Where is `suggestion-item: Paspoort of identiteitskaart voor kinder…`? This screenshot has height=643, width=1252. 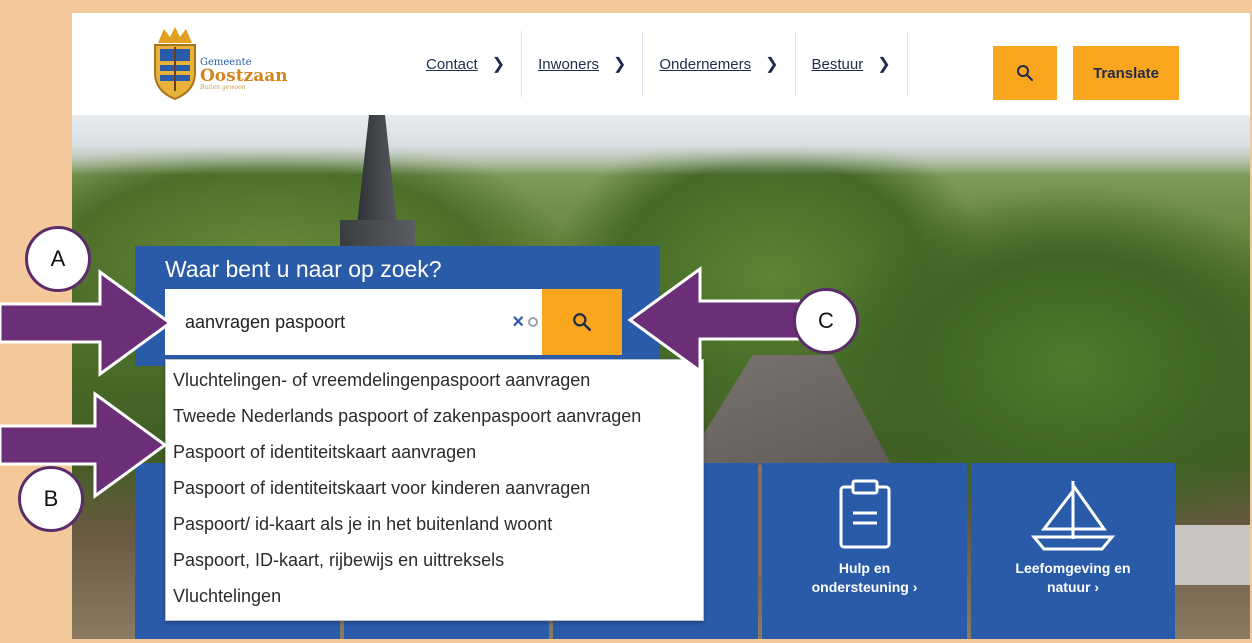 suggestion-item: Paspoort of identiteitskaart voor kinder… is located at coordinates (434, 490).